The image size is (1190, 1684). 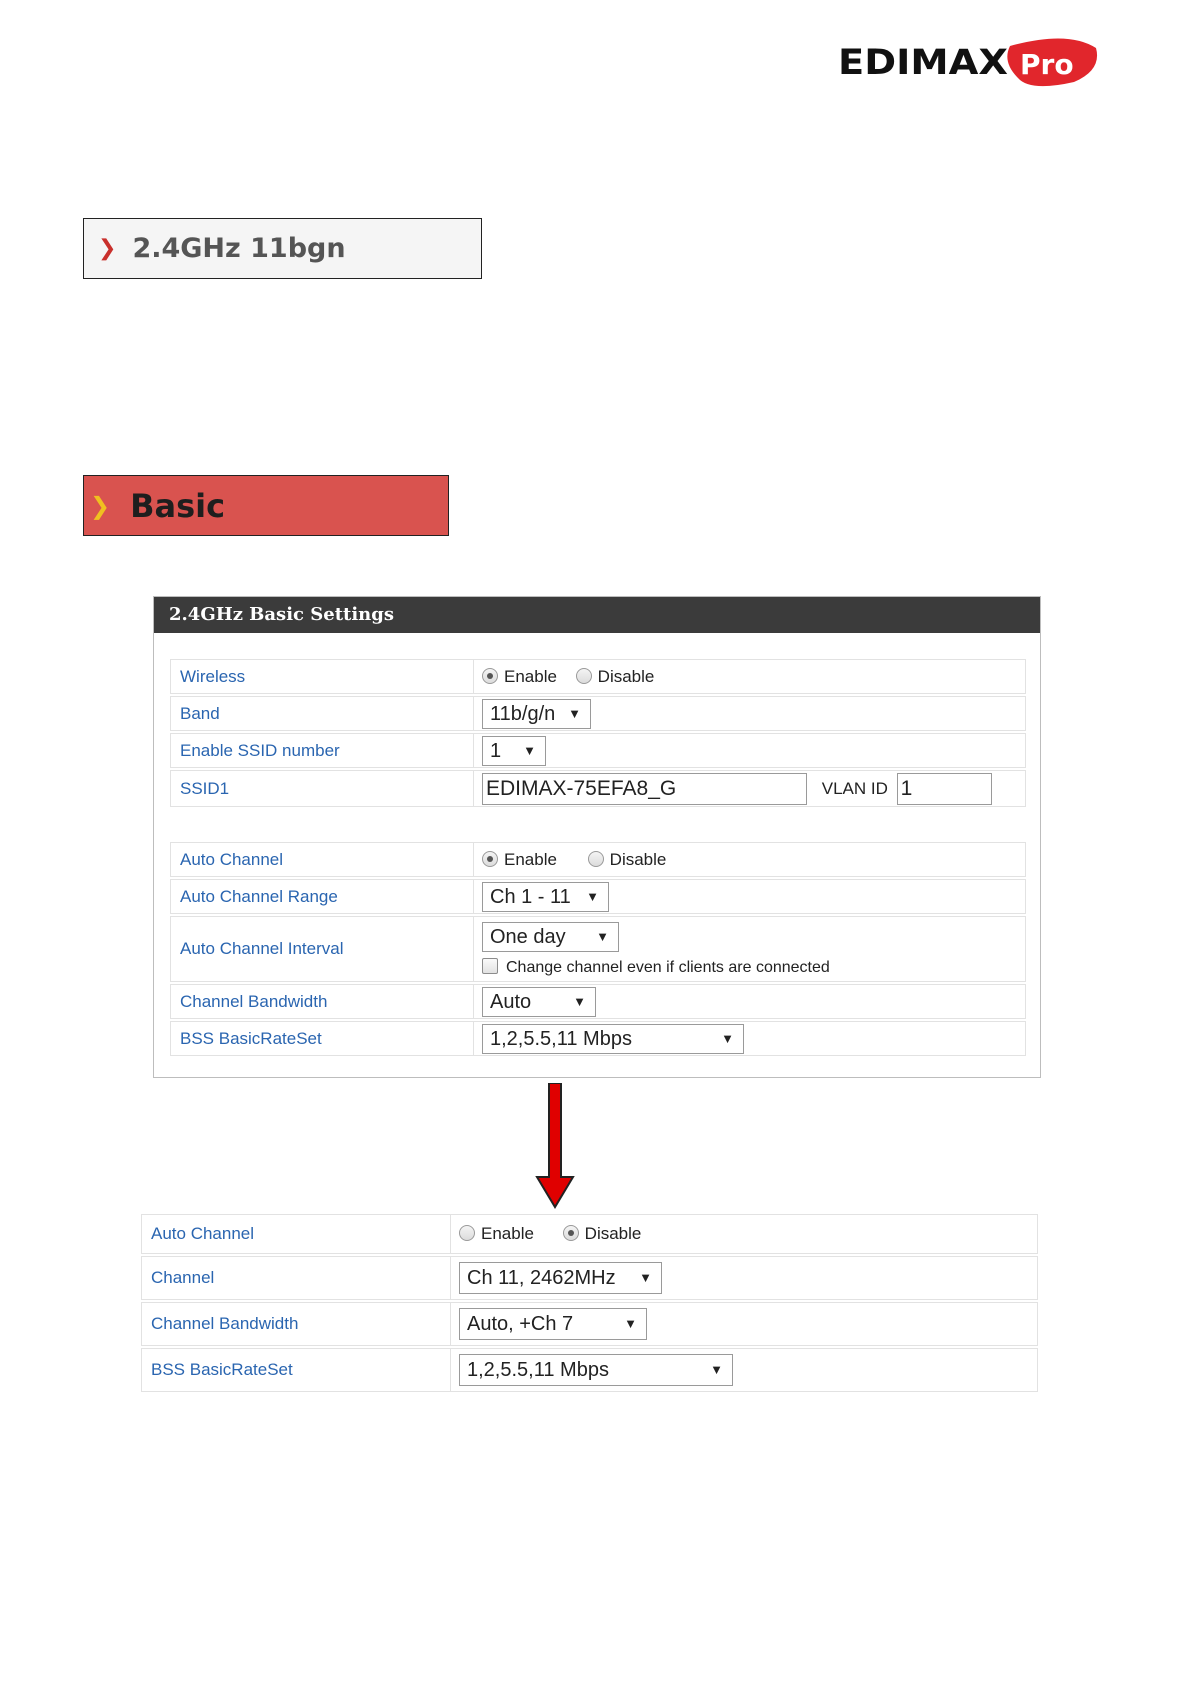 I want to click on auto-channel-interval-label: Auto Channel Interval, so click(x=322, y=949).